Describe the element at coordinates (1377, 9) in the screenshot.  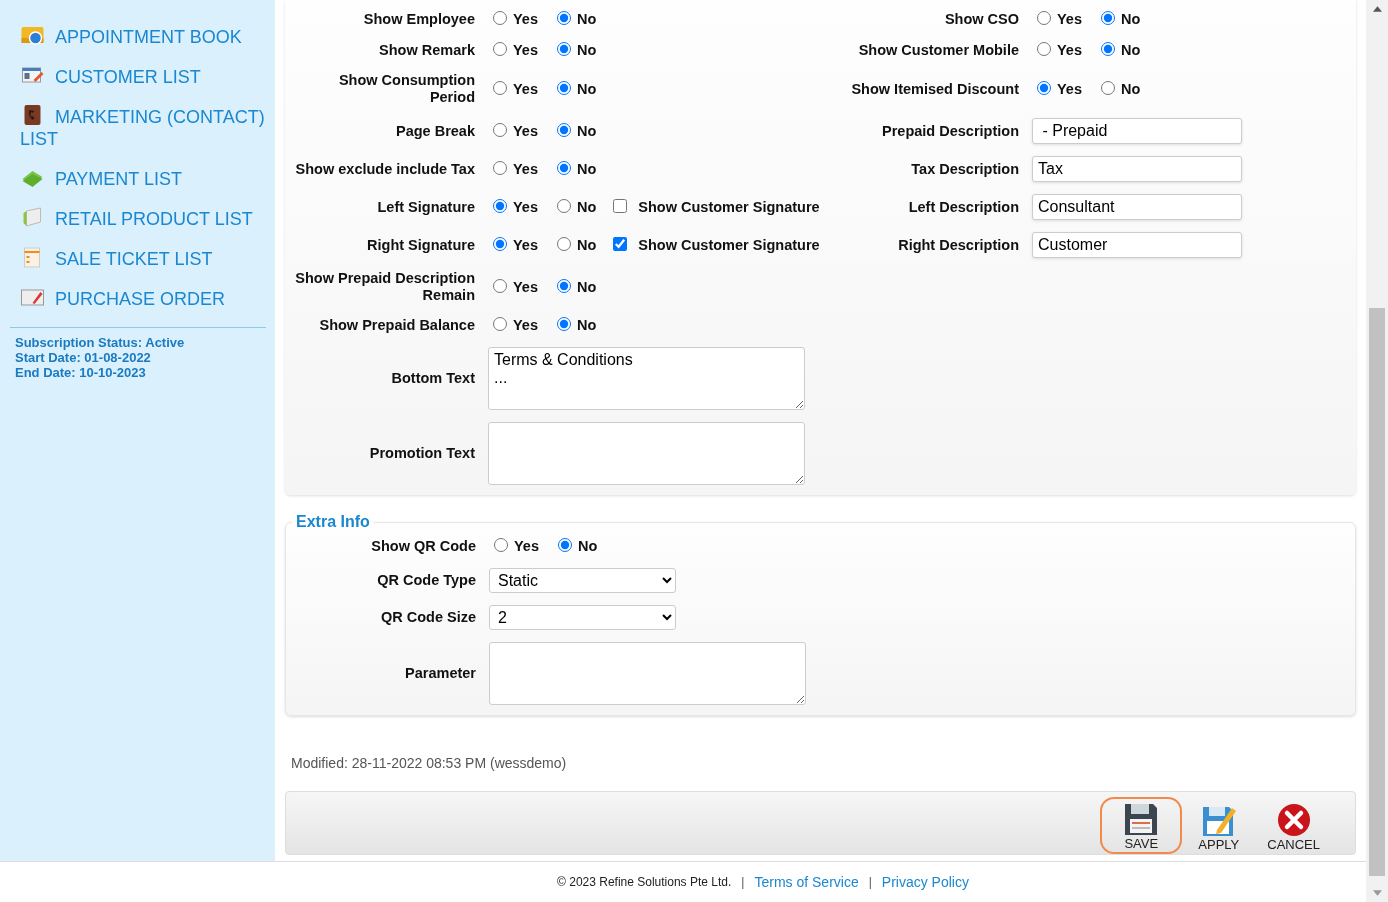
I see `scroll-up-icon` at that location.